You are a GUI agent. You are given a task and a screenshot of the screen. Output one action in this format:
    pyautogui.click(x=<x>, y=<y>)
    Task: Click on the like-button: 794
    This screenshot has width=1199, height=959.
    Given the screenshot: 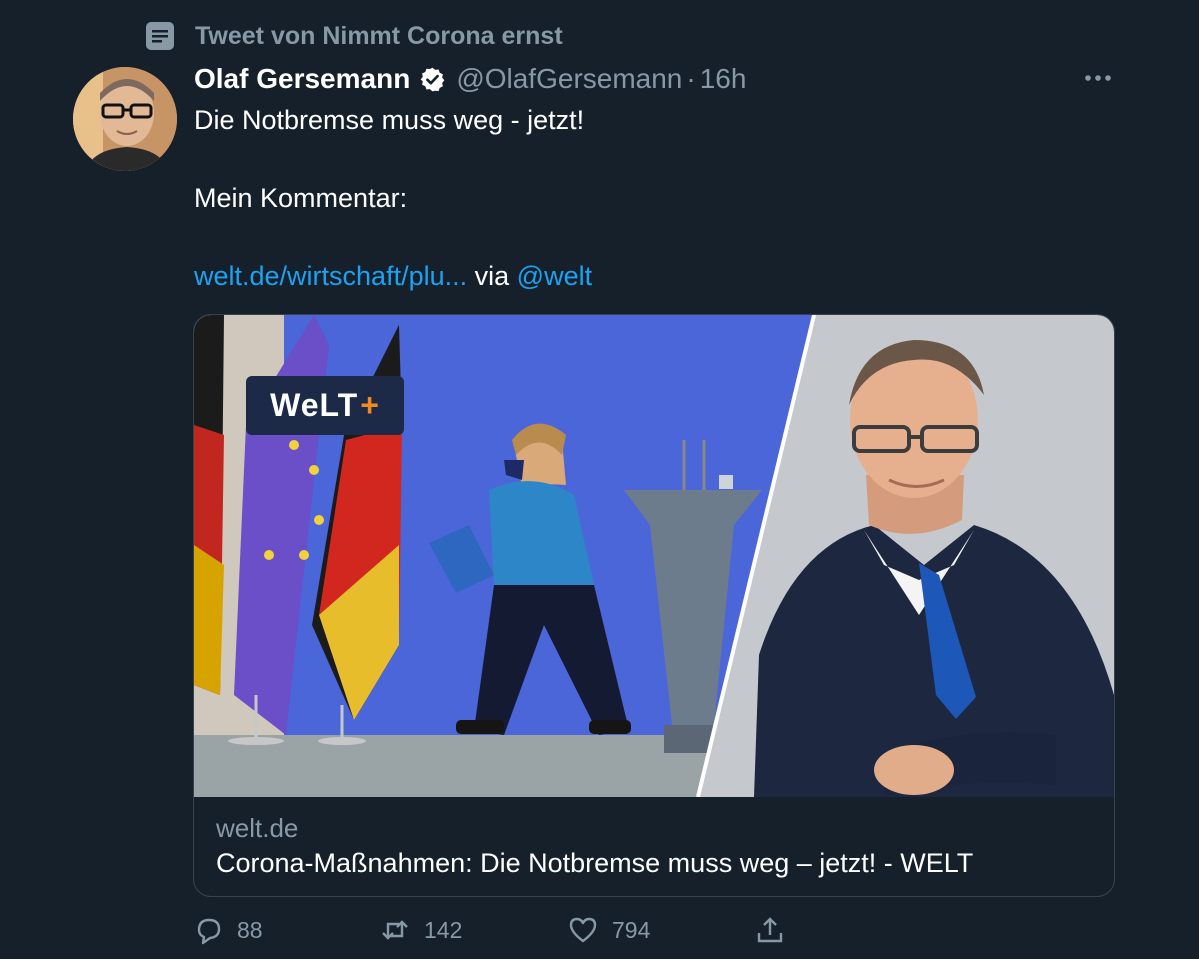 What is the action you would take?
    pyautogui.click(x=609, y=930)
    